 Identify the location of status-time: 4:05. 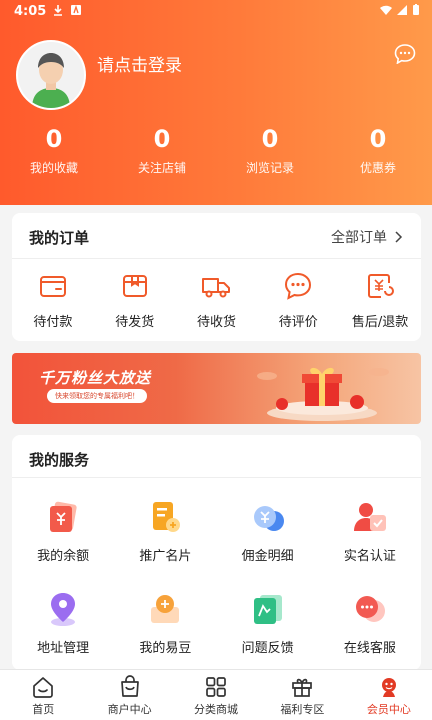
(30, 11).